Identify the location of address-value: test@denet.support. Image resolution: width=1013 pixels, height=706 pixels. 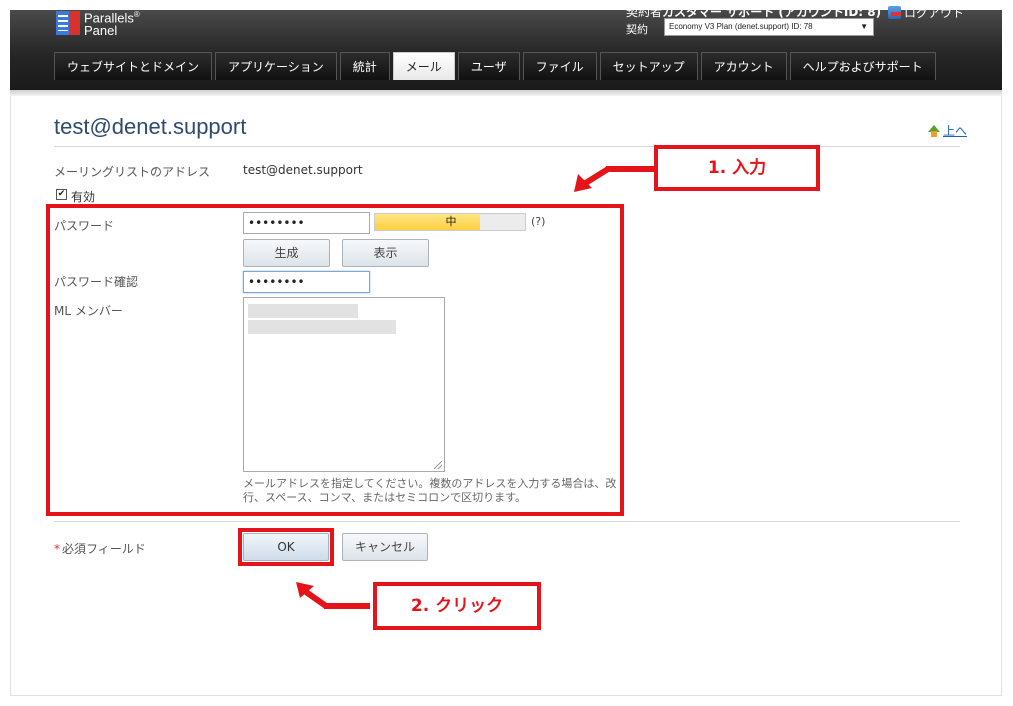
(303, 170).